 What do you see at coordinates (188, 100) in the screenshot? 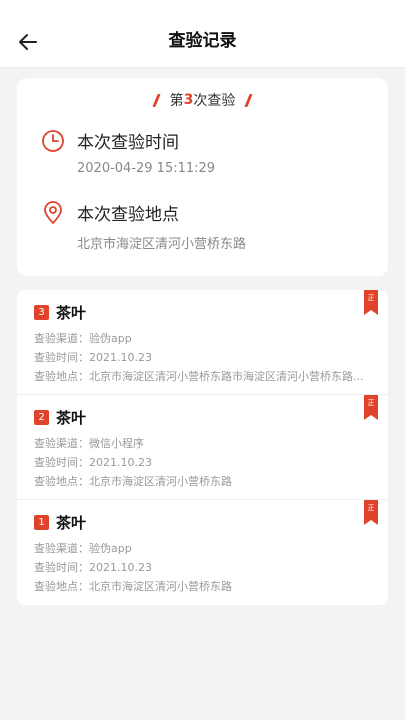
I see `count-number: 3` at bounding box center [188, 100].